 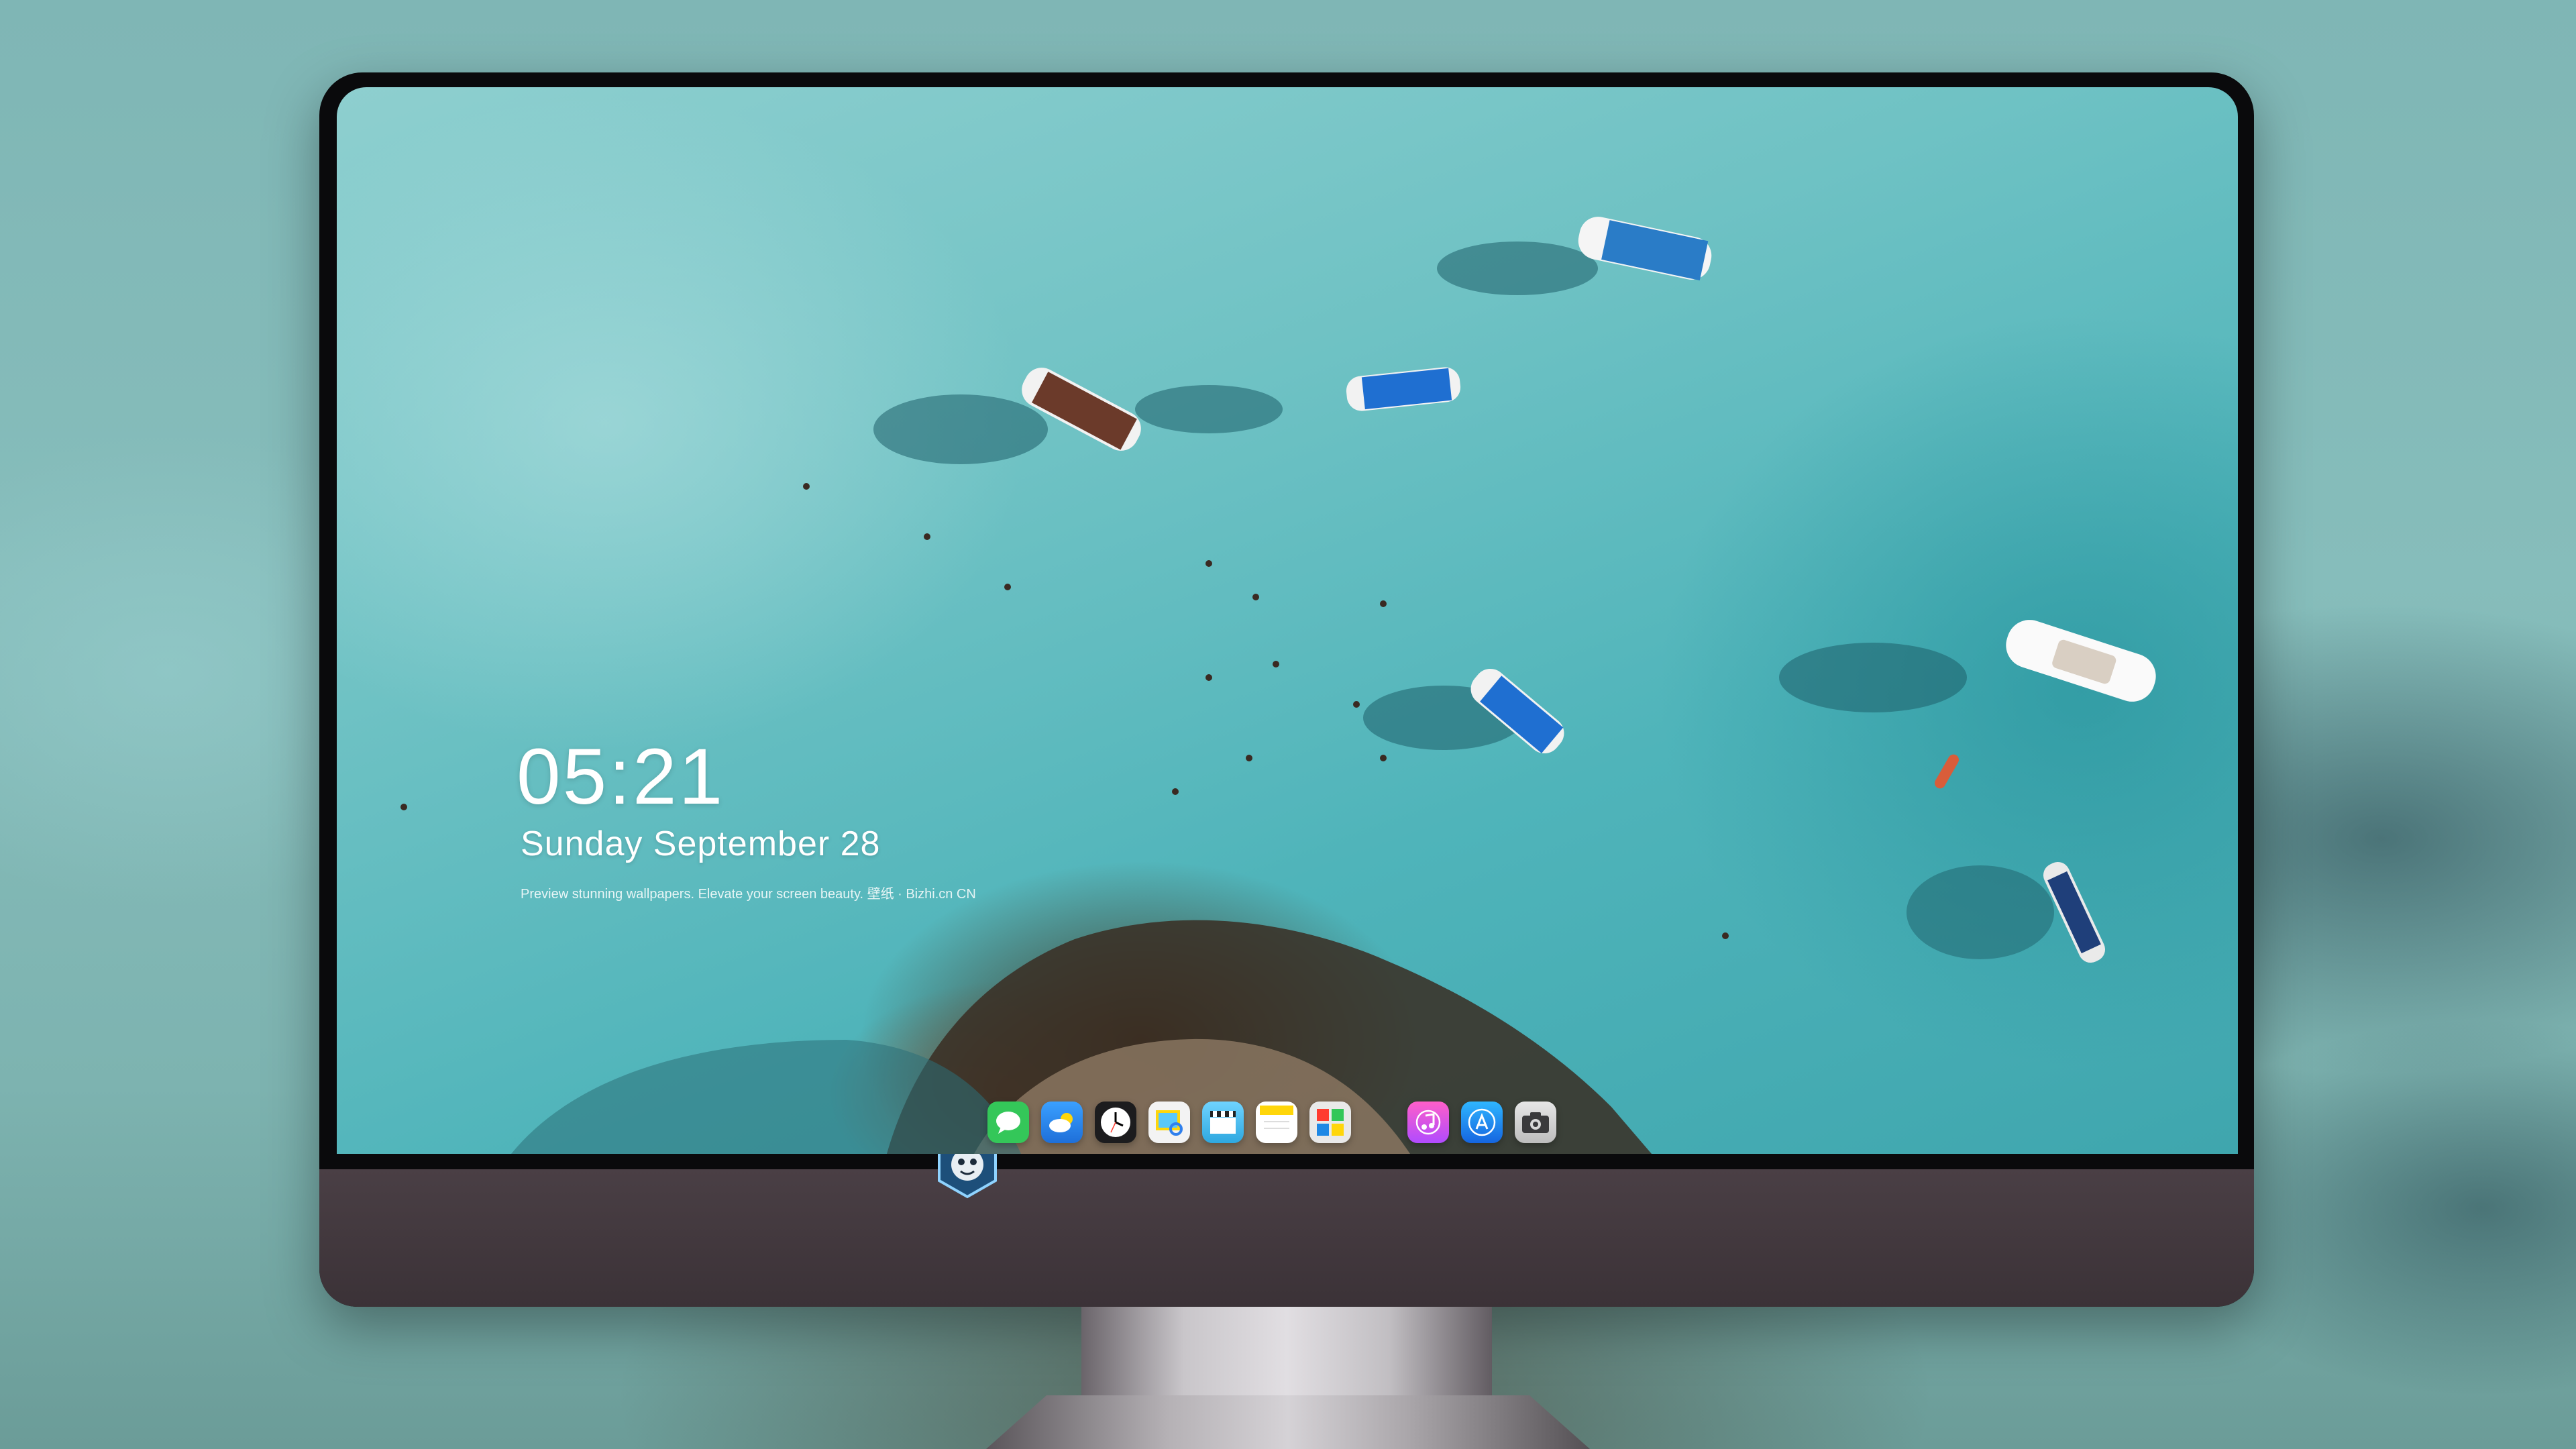 I want to click on monitor-chin, so click(x=1286, y=1238).